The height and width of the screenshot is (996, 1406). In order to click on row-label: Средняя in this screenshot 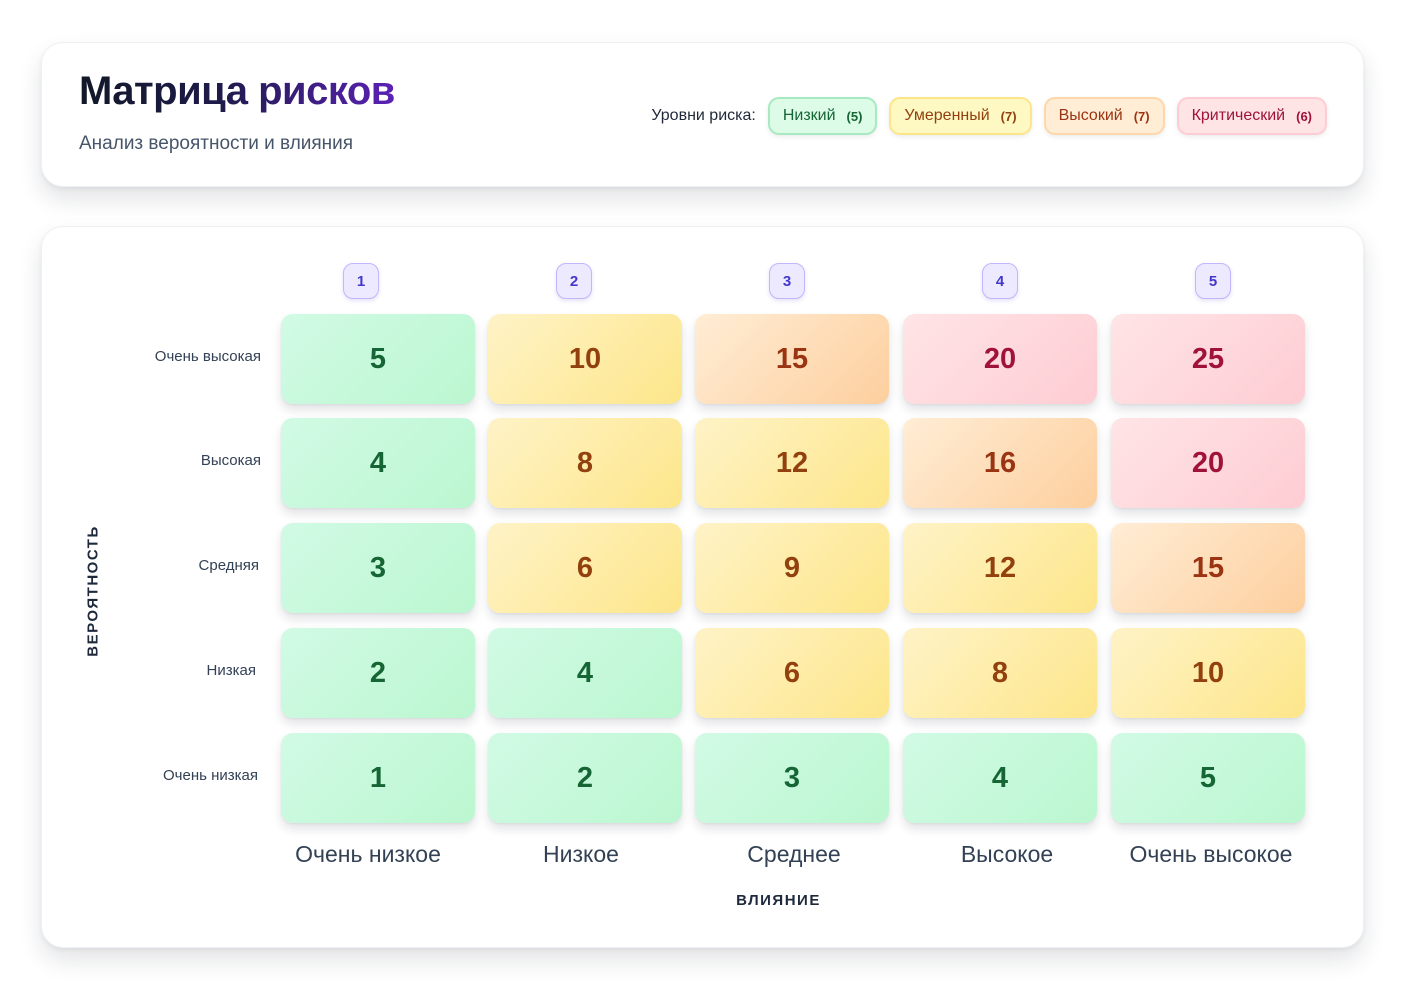, I will do `click(228, 565)`.